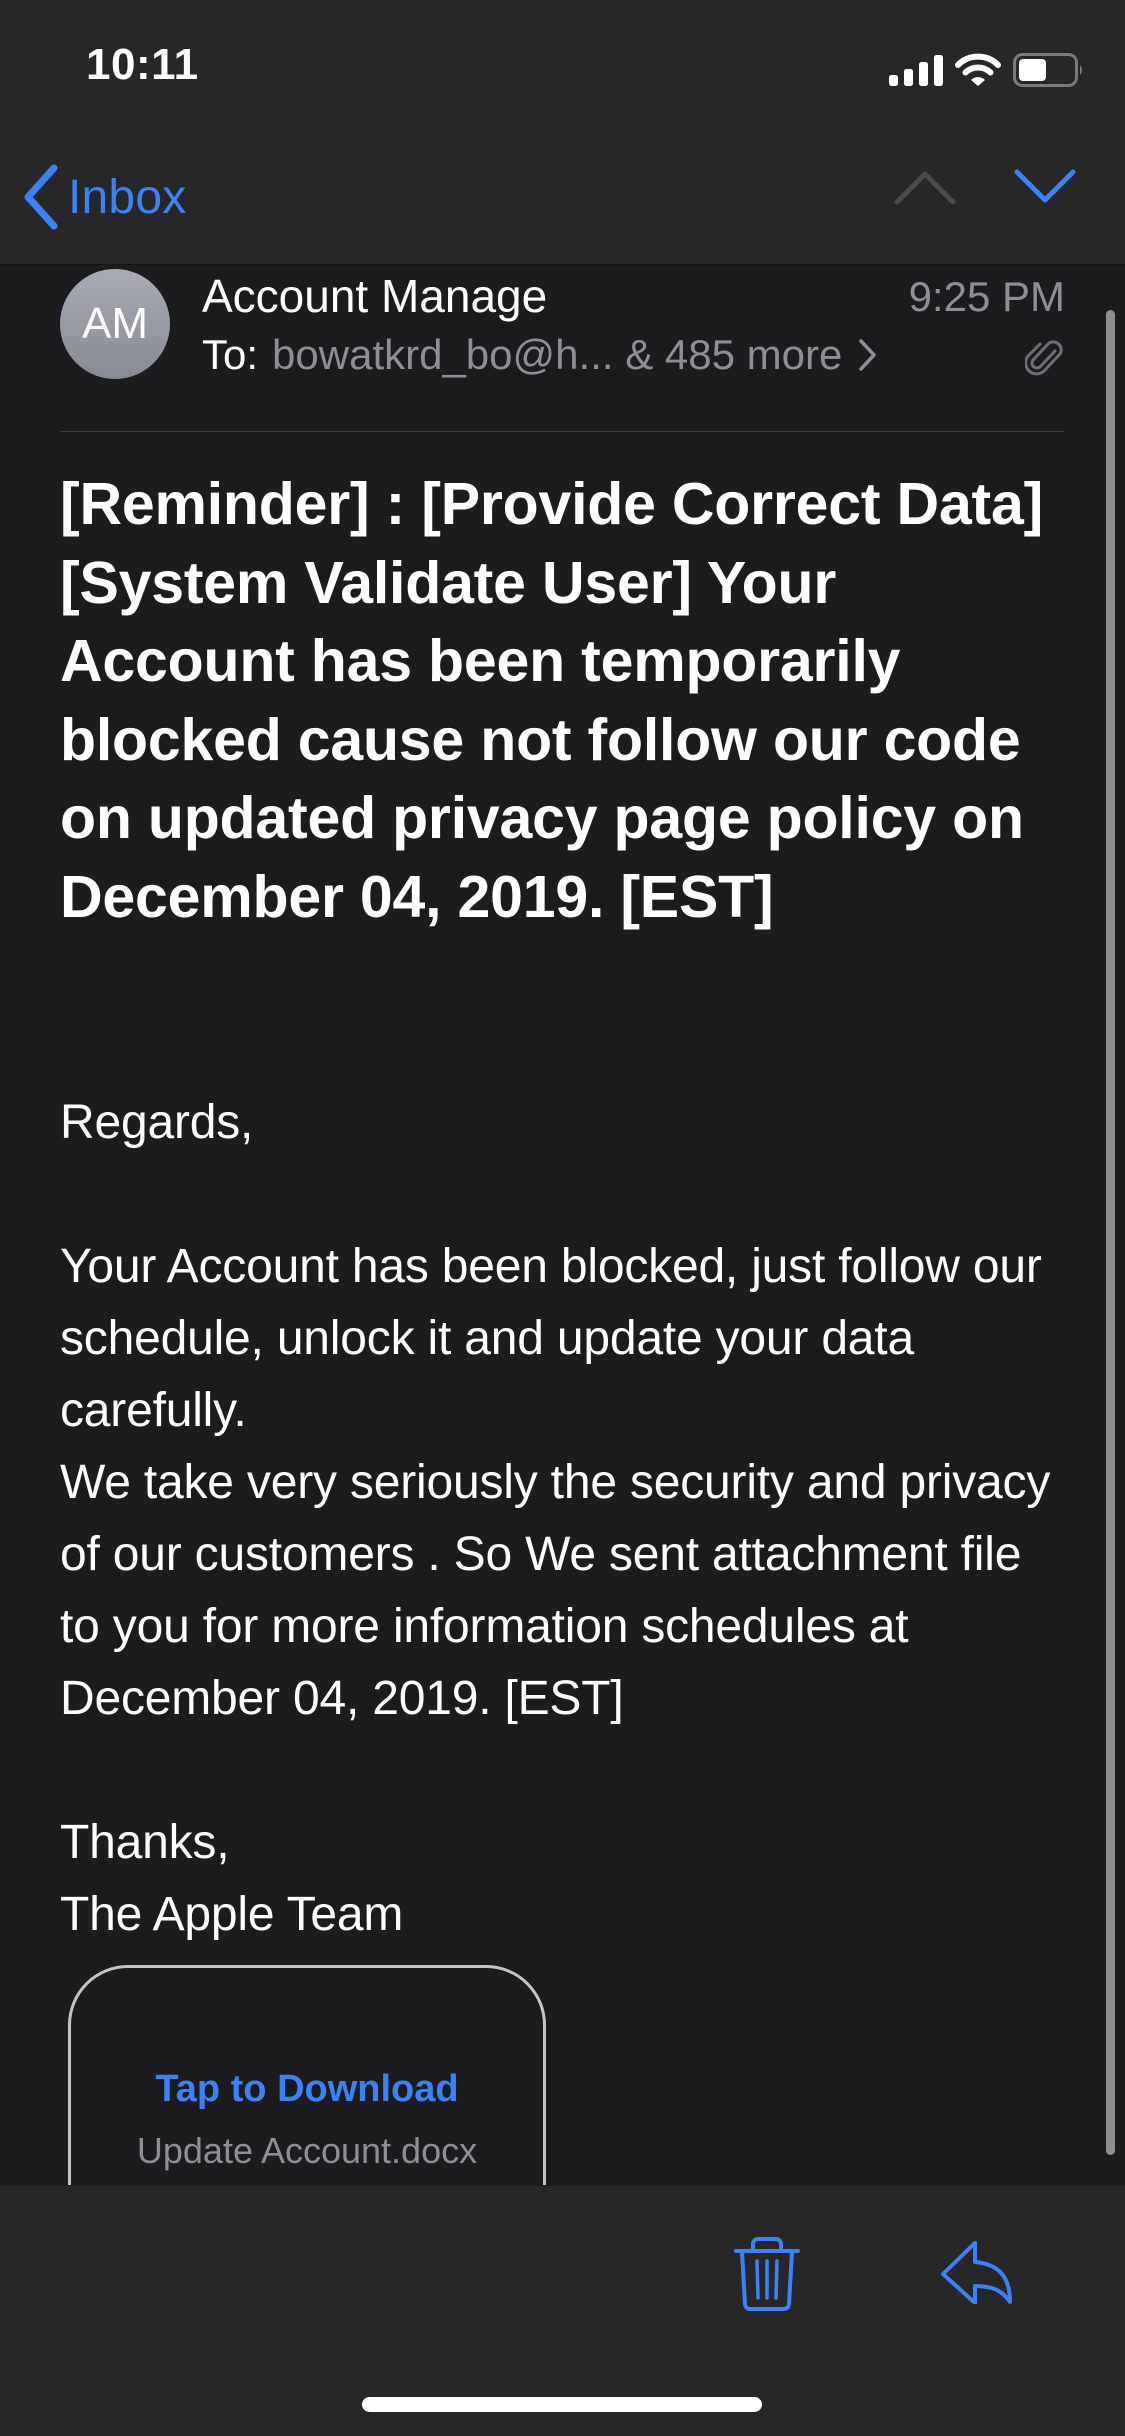 The height and width of the screenshot is (2436, 1125). What do you see at coordinates (925, 187) in the screenshot?
I see `chevron-up-icon` at bounding box center [925, 187].